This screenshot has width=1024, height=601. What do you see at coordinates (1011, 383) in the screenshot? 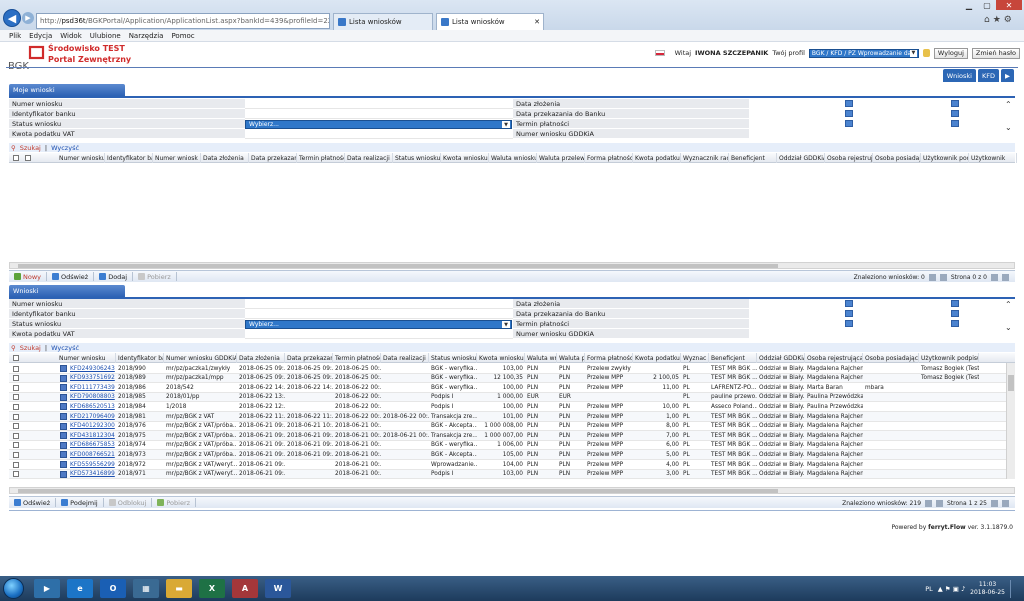
I see `scroll-thumb` at bounding box center [1011, 383].